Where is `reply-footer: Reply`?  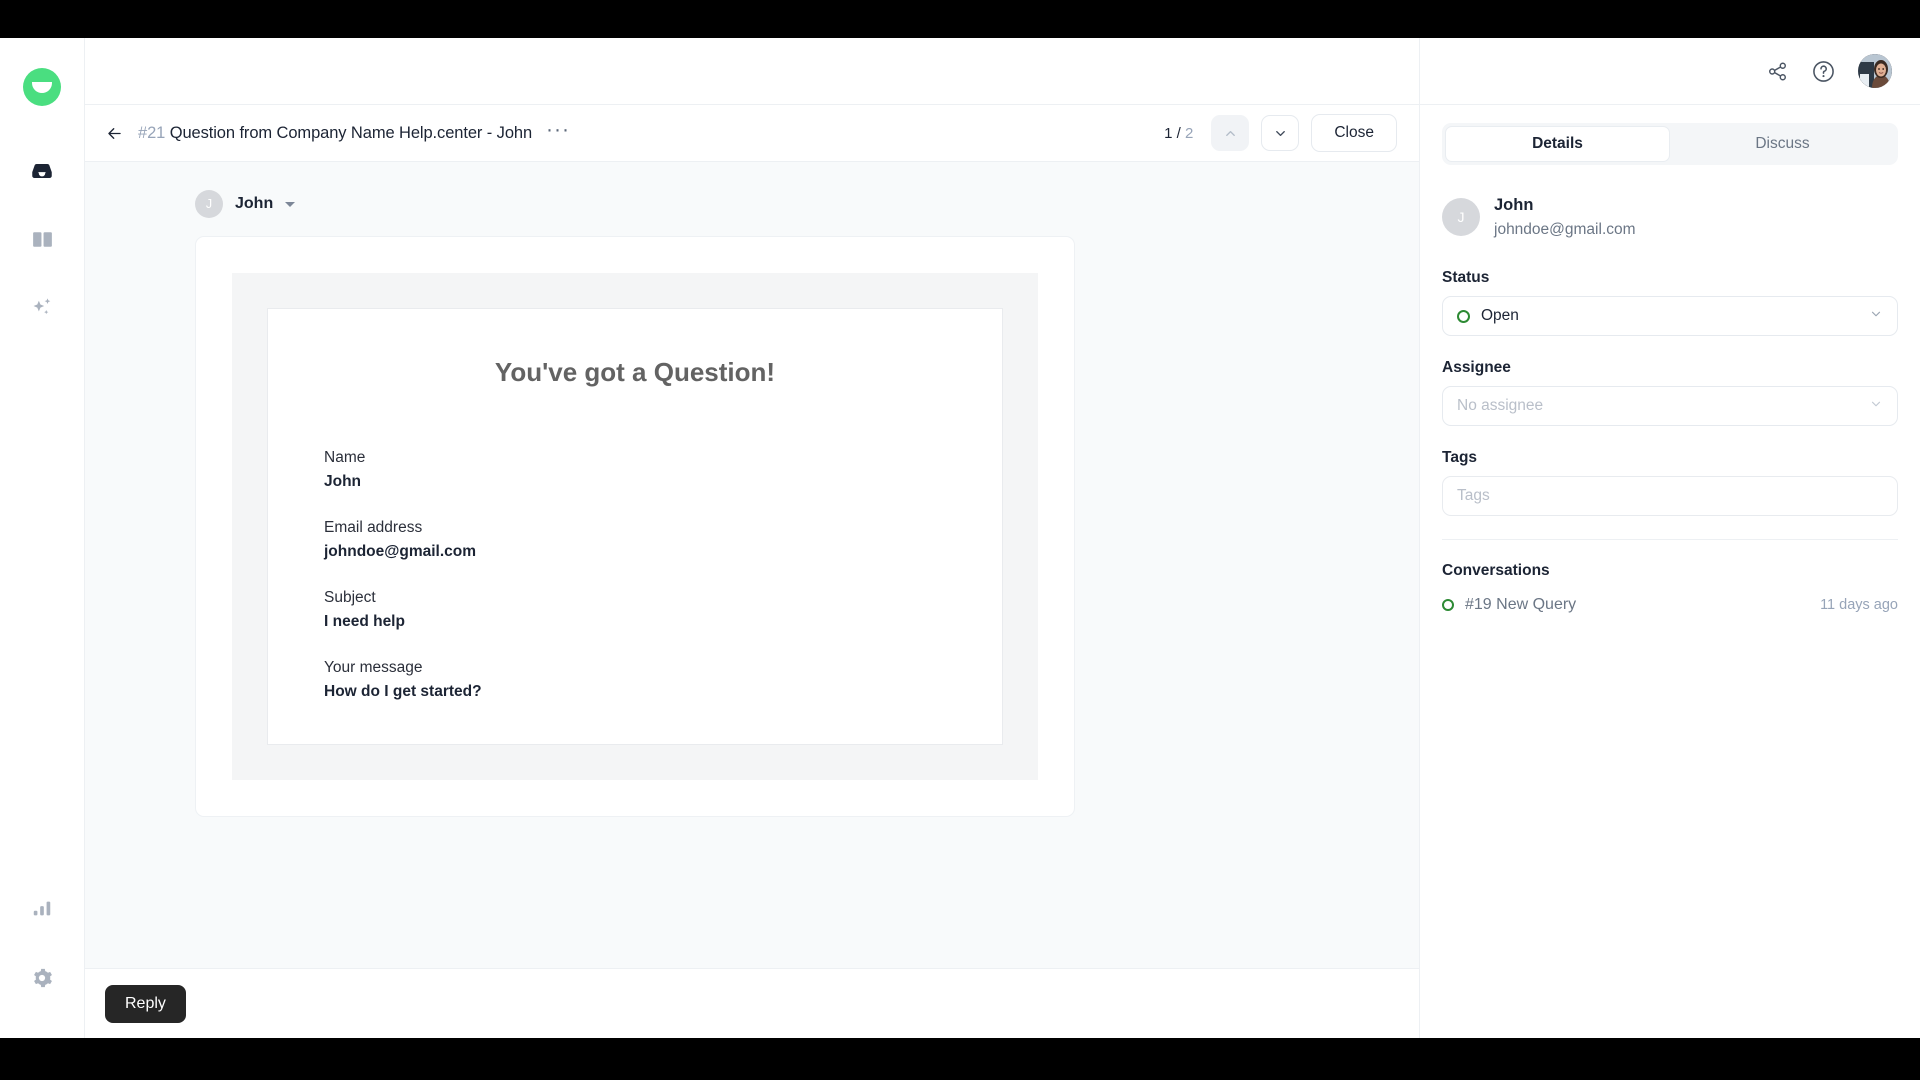
reply-footer: Reply is located at coordinates (752, 1003).